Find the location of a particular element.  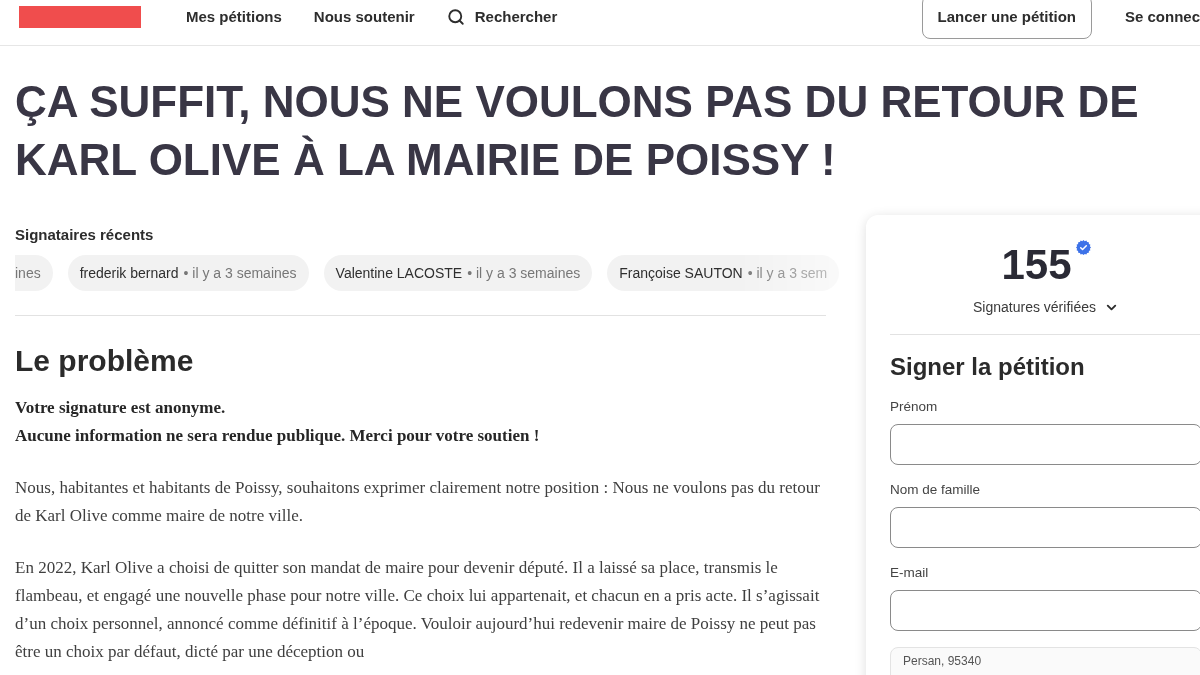

search-link: Rechercher is located at coordinates (502, 16).